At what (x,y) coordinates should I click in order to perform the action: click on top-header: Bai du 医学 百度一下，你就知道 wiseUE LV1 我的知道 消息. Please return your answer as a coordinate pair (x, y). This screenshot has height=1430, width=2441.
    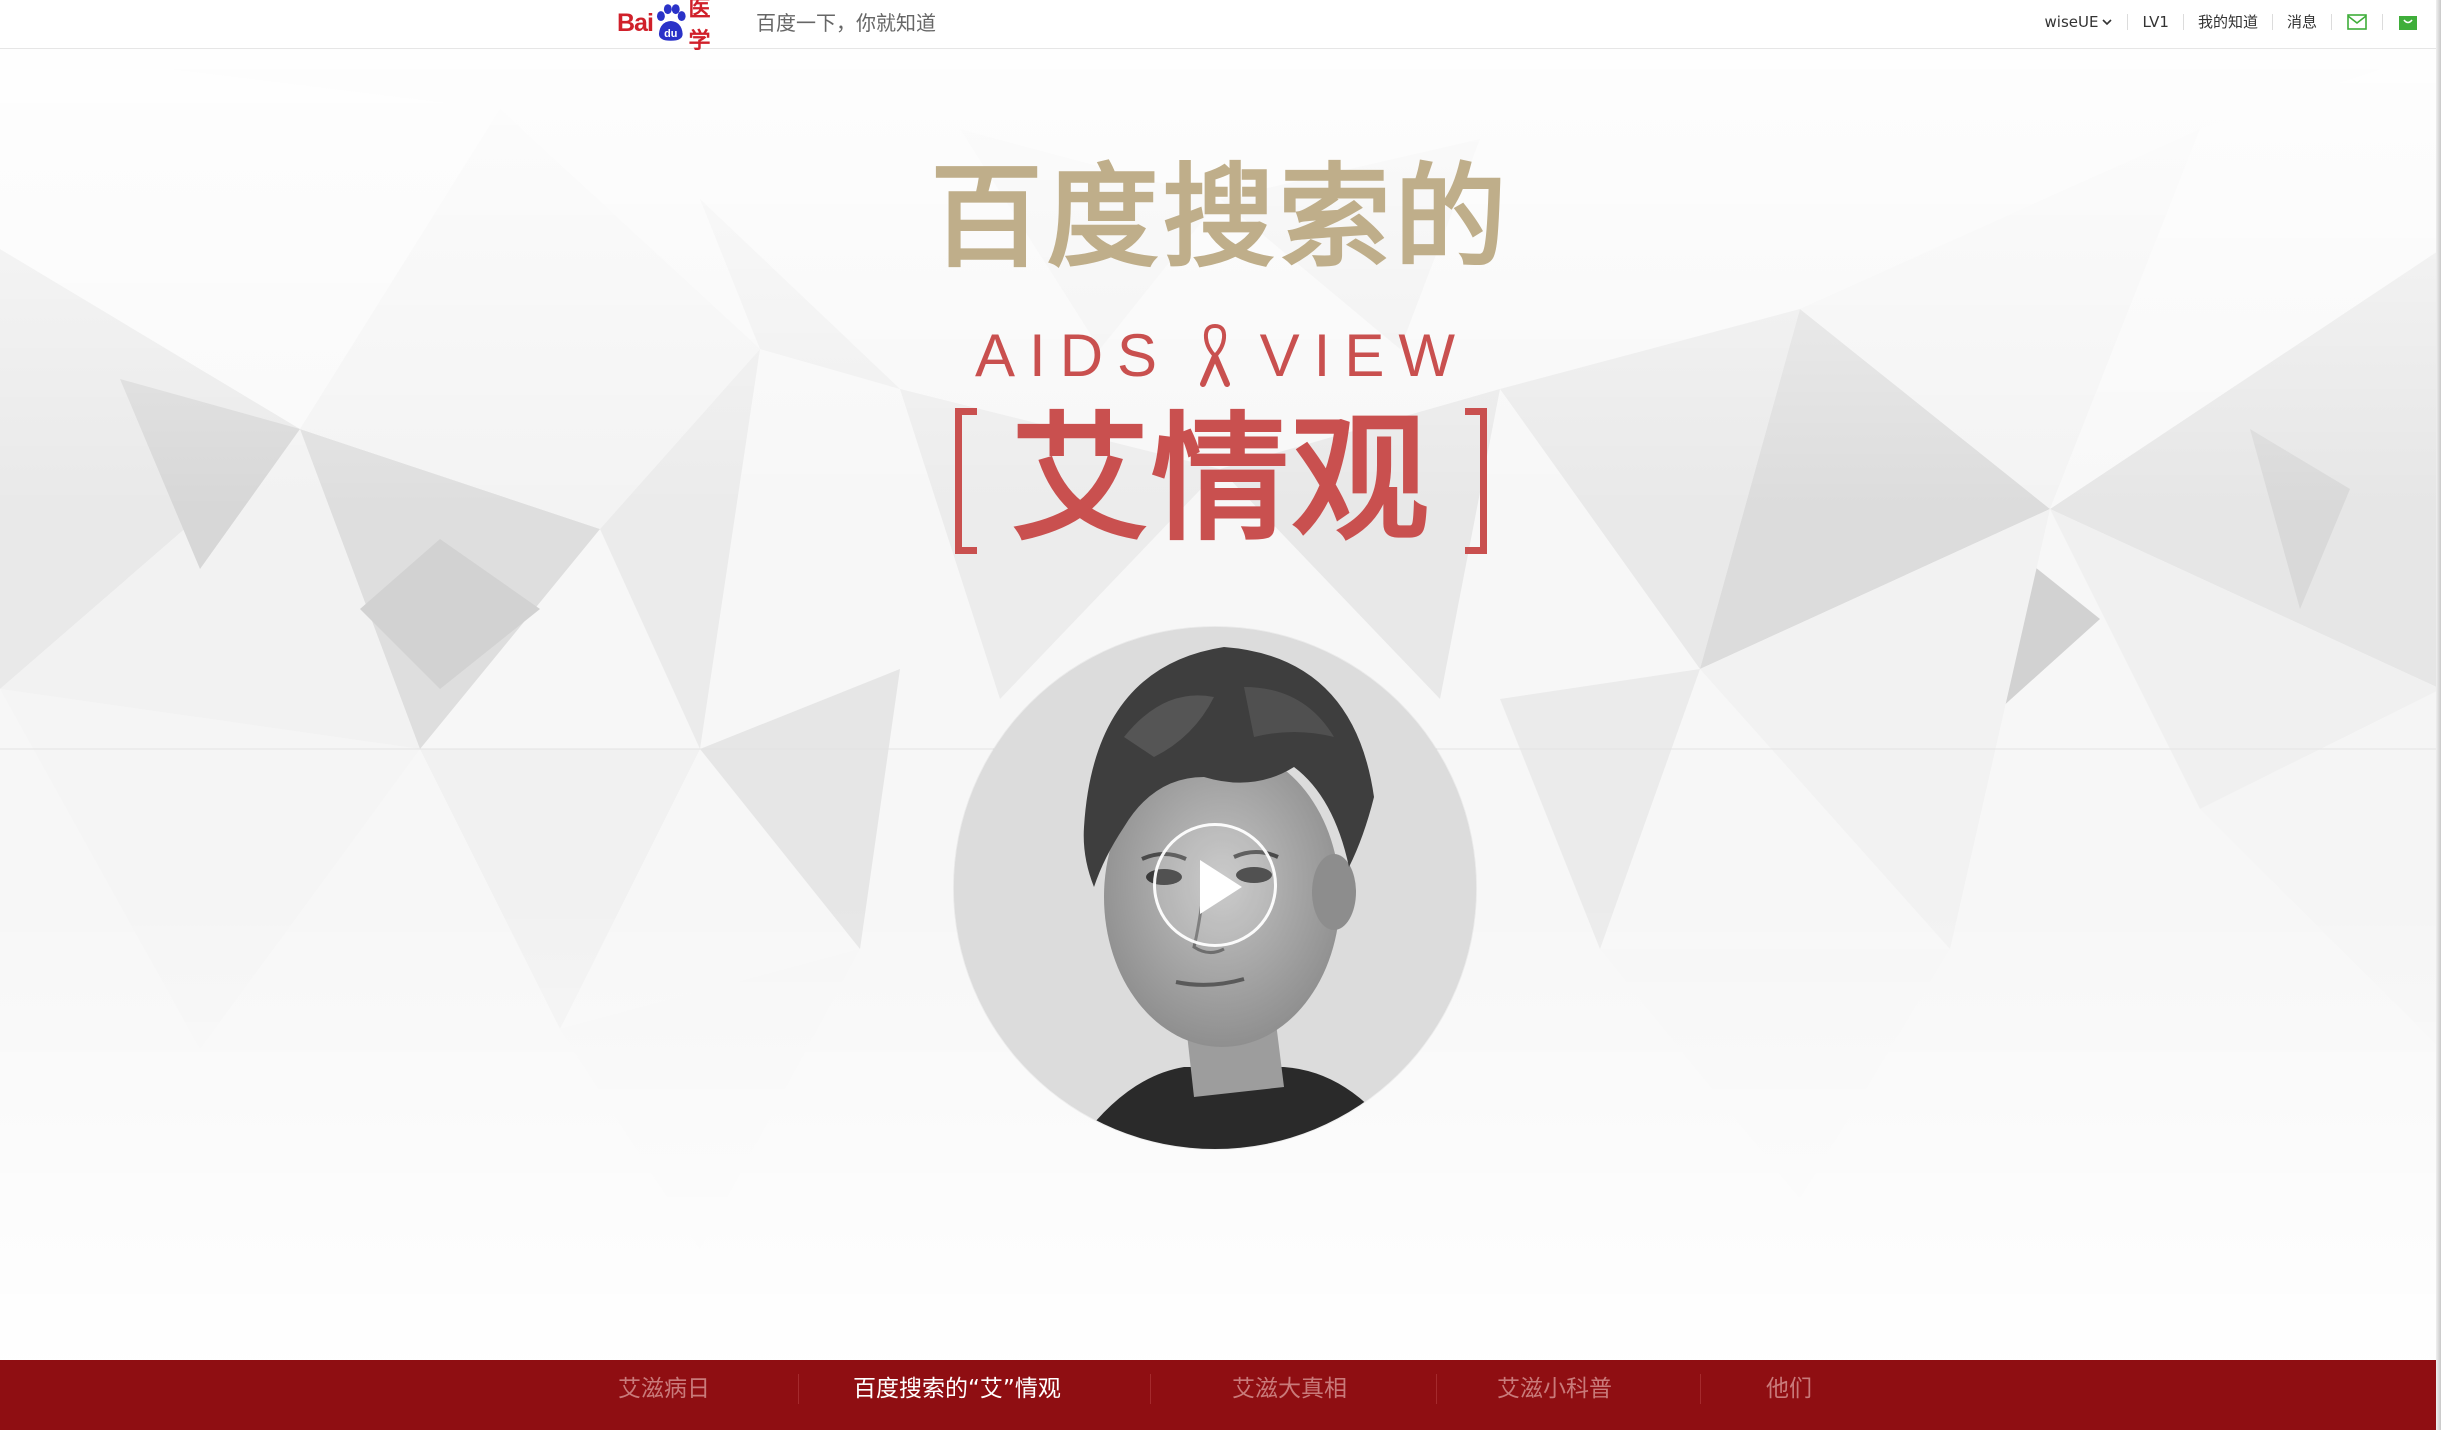
    Looking at the image, I should click on (1220, 27).